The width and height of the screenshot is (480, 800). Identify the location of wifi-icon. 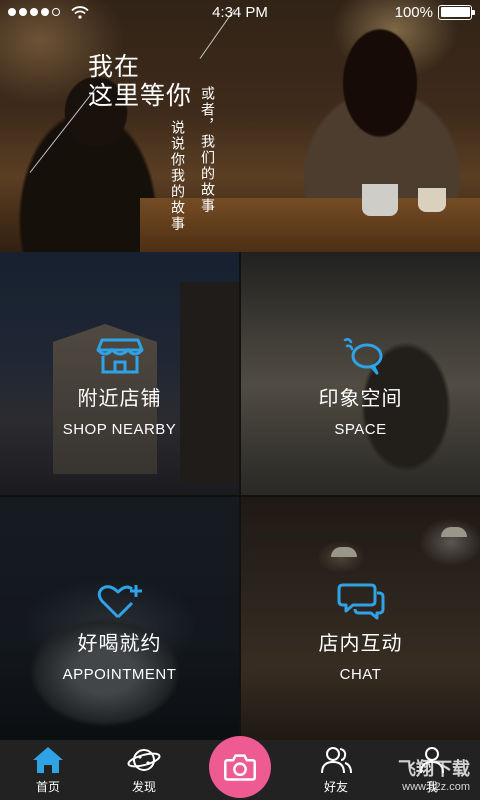
(80, 12).